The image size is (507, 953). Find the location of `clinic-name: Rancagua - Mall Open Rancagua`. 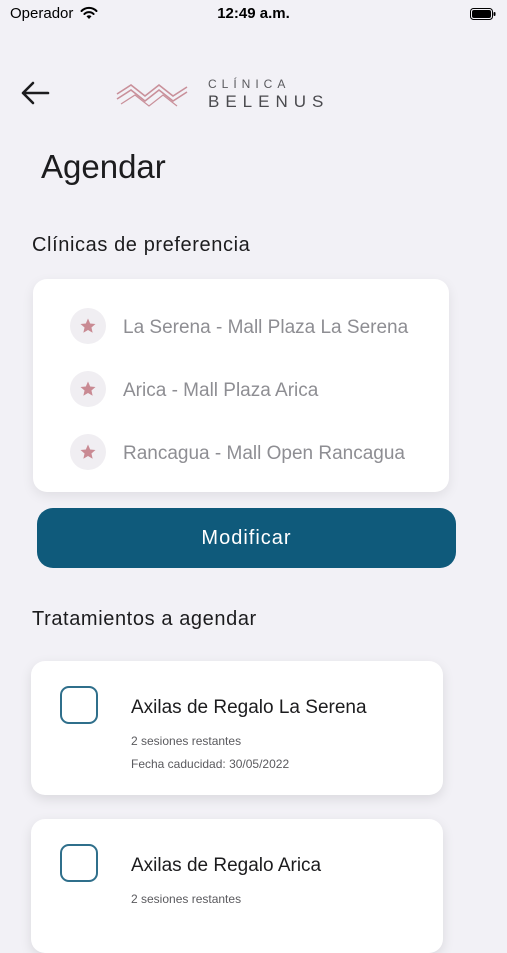

clinic-name: Rancagua - Mall Open Rancagua is located at coordinates (264, 453).